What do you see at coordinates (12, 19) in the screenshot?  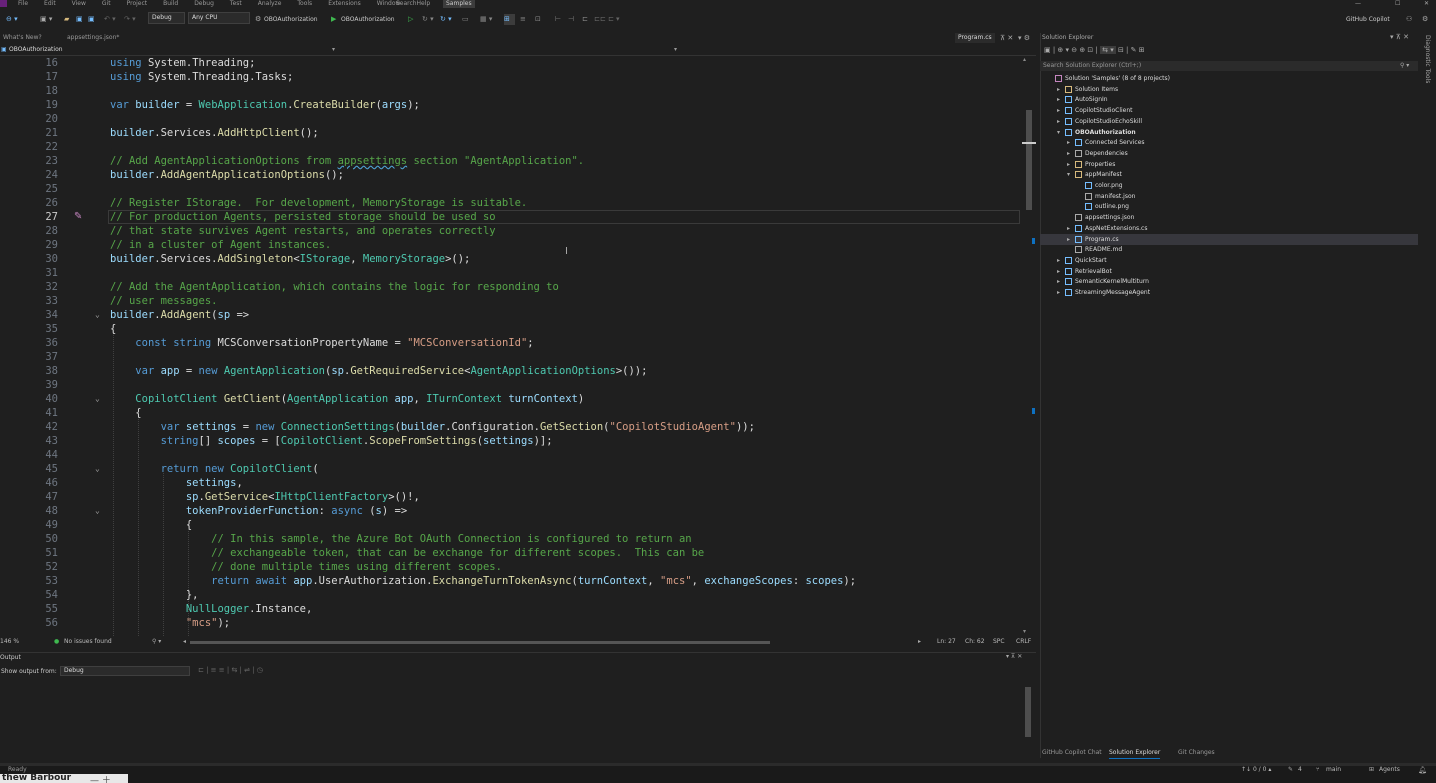 I see `back-forward-icon: ⊖ ▾` at bounding box center [12, 19].